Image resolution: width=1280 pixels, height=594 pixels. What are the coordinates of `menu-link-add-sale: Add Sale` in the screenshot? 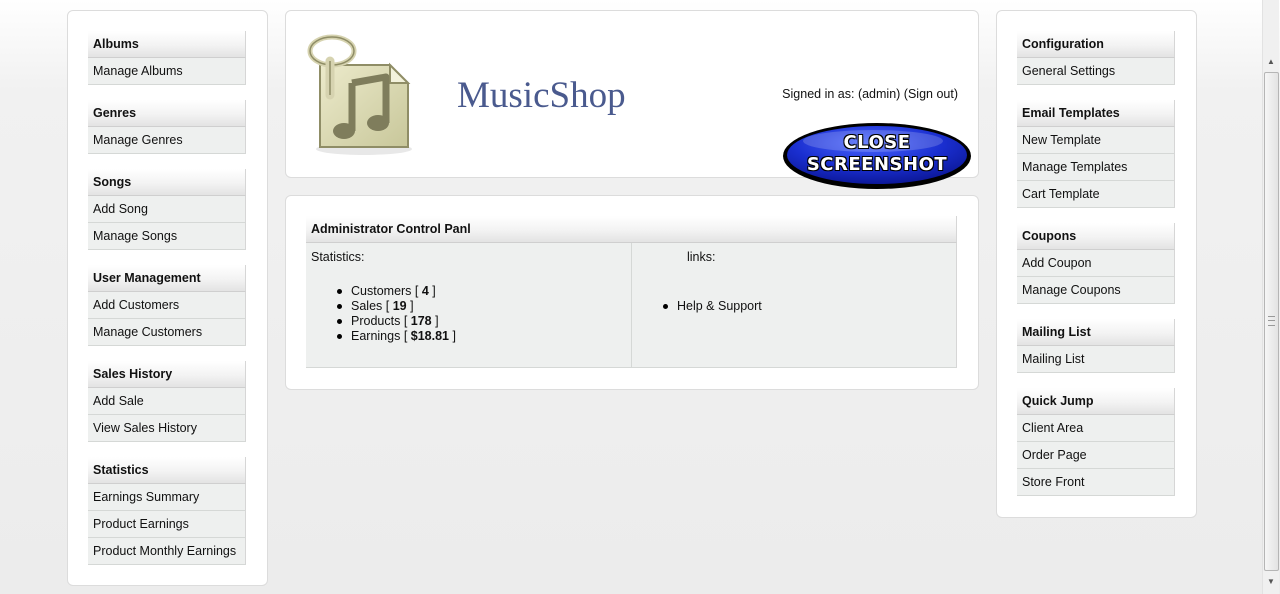 It's located at (167, 401).